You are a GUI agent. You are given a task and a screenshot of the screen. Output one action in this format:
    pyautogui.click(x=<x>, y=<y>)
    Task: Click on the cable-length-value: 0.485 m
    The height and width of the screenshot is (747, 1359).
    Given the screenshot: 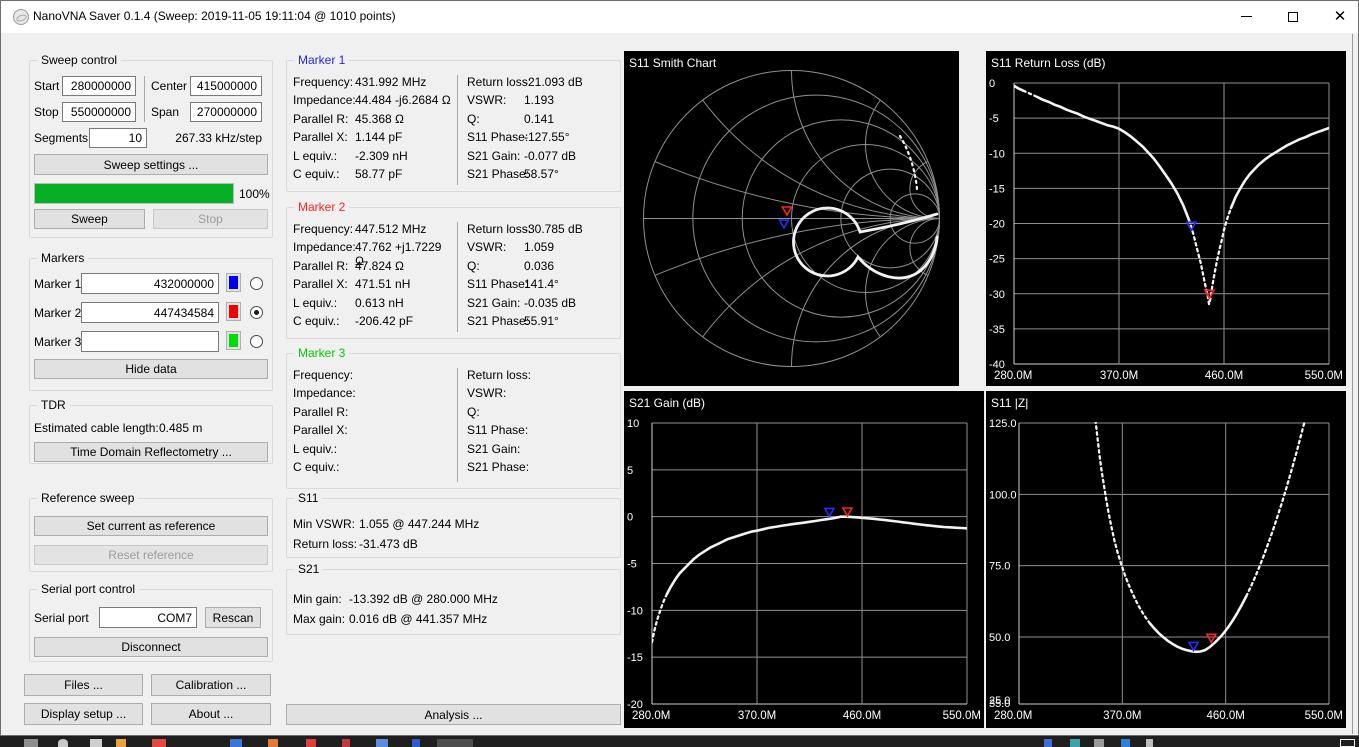 What is the action you would take?
    pyautogui.click(x=181, y=428)
    